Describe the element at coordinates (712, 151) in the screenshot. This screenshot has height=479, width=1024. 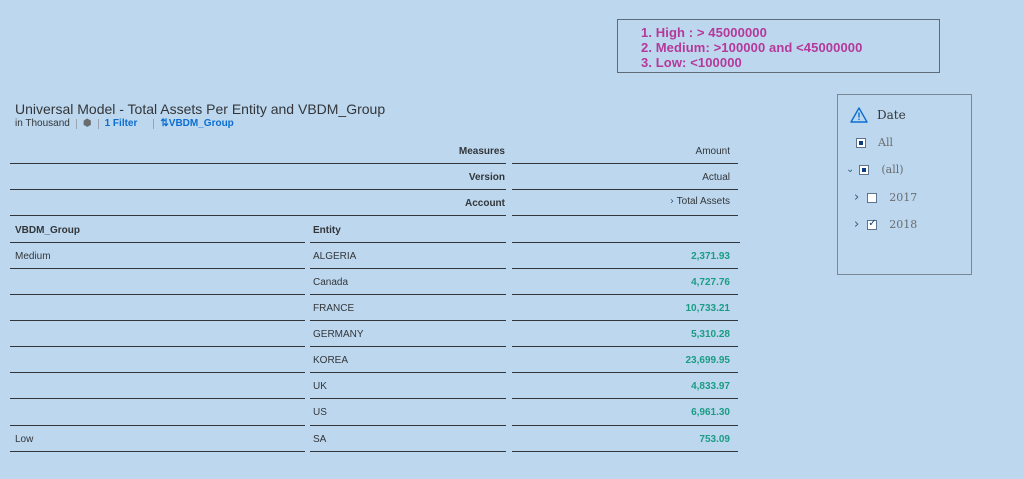
I see `measures-value: Amount` at that location.